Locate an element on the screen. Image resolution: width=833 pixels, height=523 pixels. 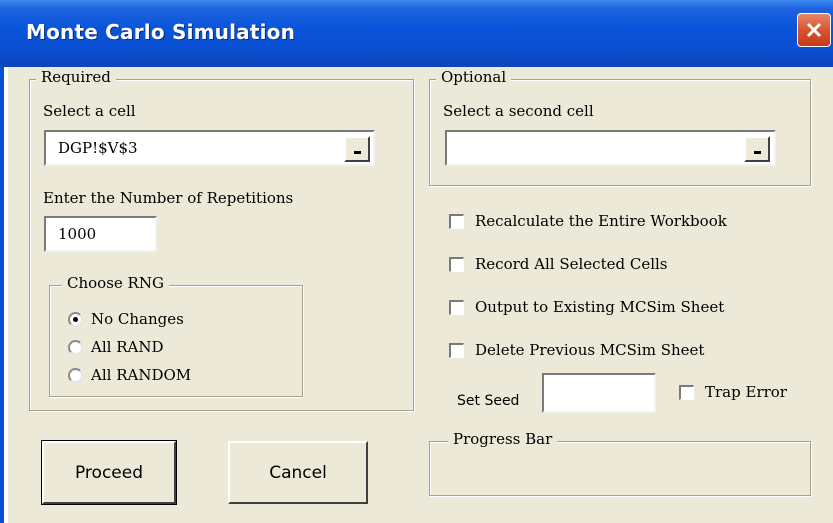
trap-error-checkbox is located at coordinates (686, 392).